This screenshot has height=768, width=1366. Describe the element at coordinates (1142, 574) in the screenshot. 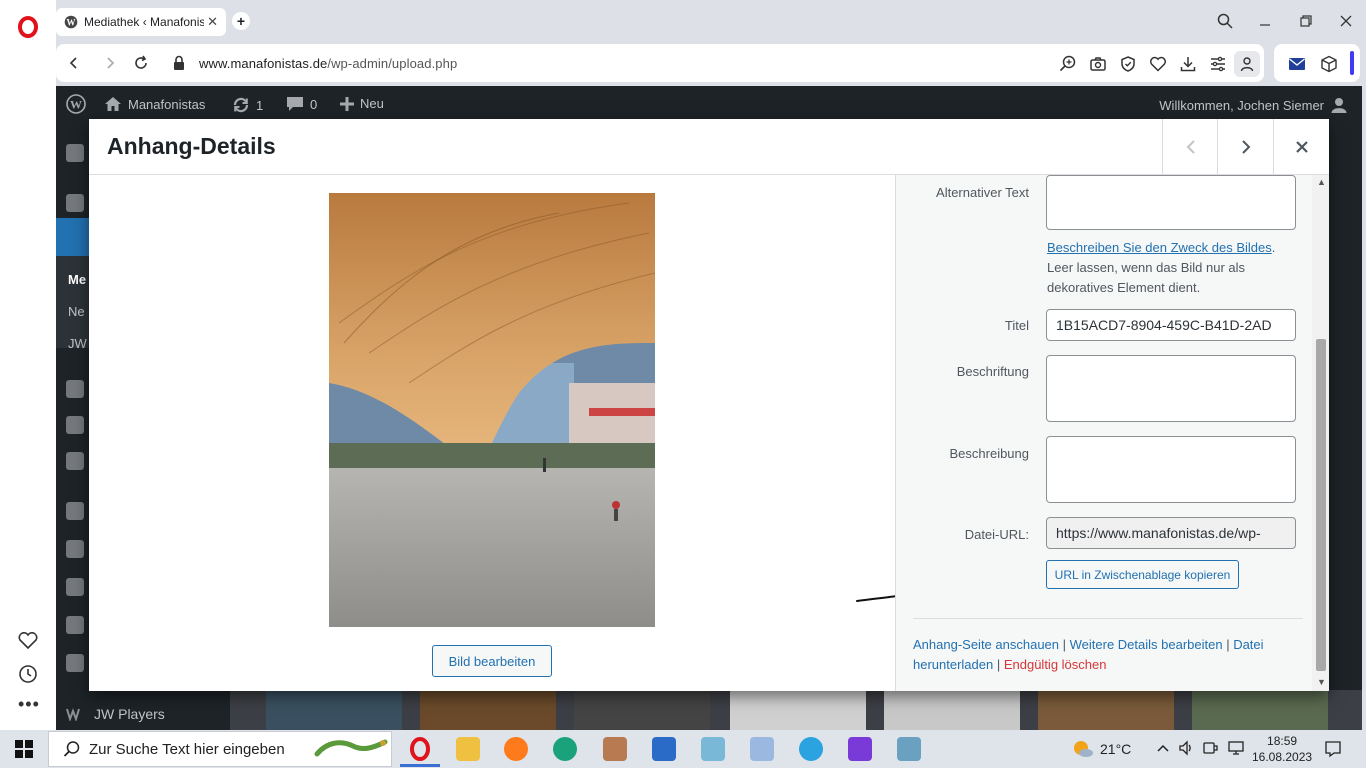

I see `copy-url-button: URL in Zwischenablage kopieren` at that location.